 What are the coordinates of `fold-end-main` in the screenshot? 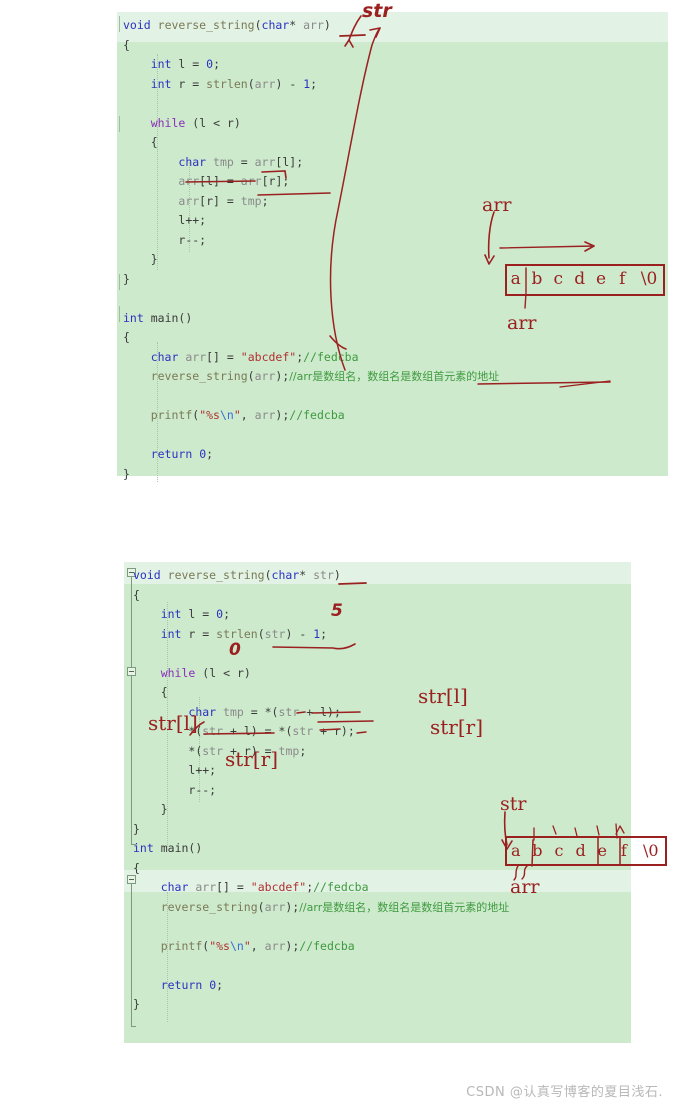 It's located at (133, 1026).